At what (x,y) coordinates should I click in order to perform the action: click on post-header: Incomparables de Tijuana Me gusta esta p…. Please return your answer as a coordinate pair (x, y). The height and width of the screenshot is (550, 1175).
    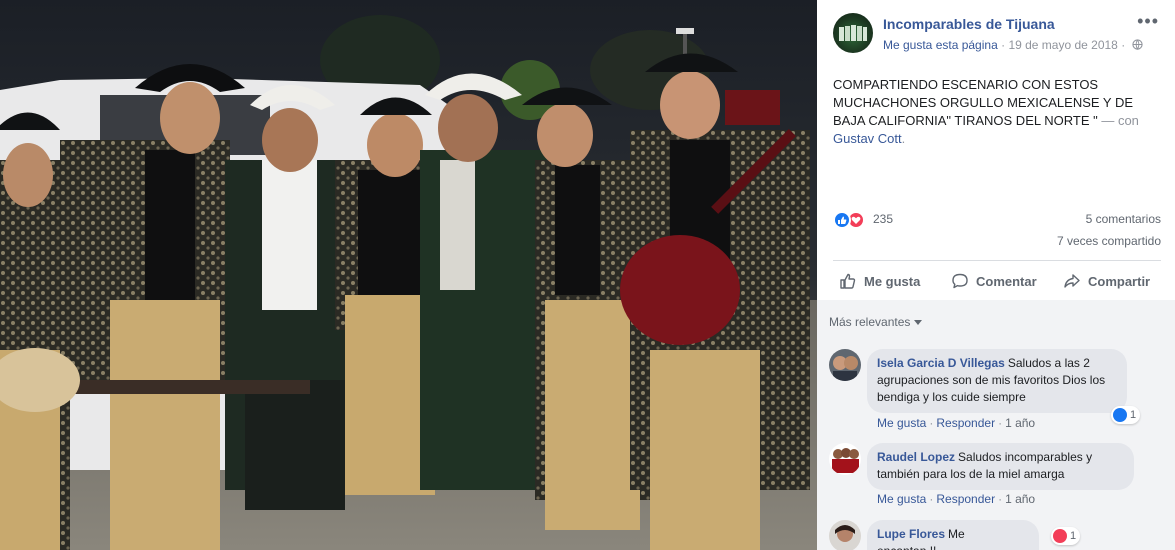
    Looking at the image, I should click on (997, 34).